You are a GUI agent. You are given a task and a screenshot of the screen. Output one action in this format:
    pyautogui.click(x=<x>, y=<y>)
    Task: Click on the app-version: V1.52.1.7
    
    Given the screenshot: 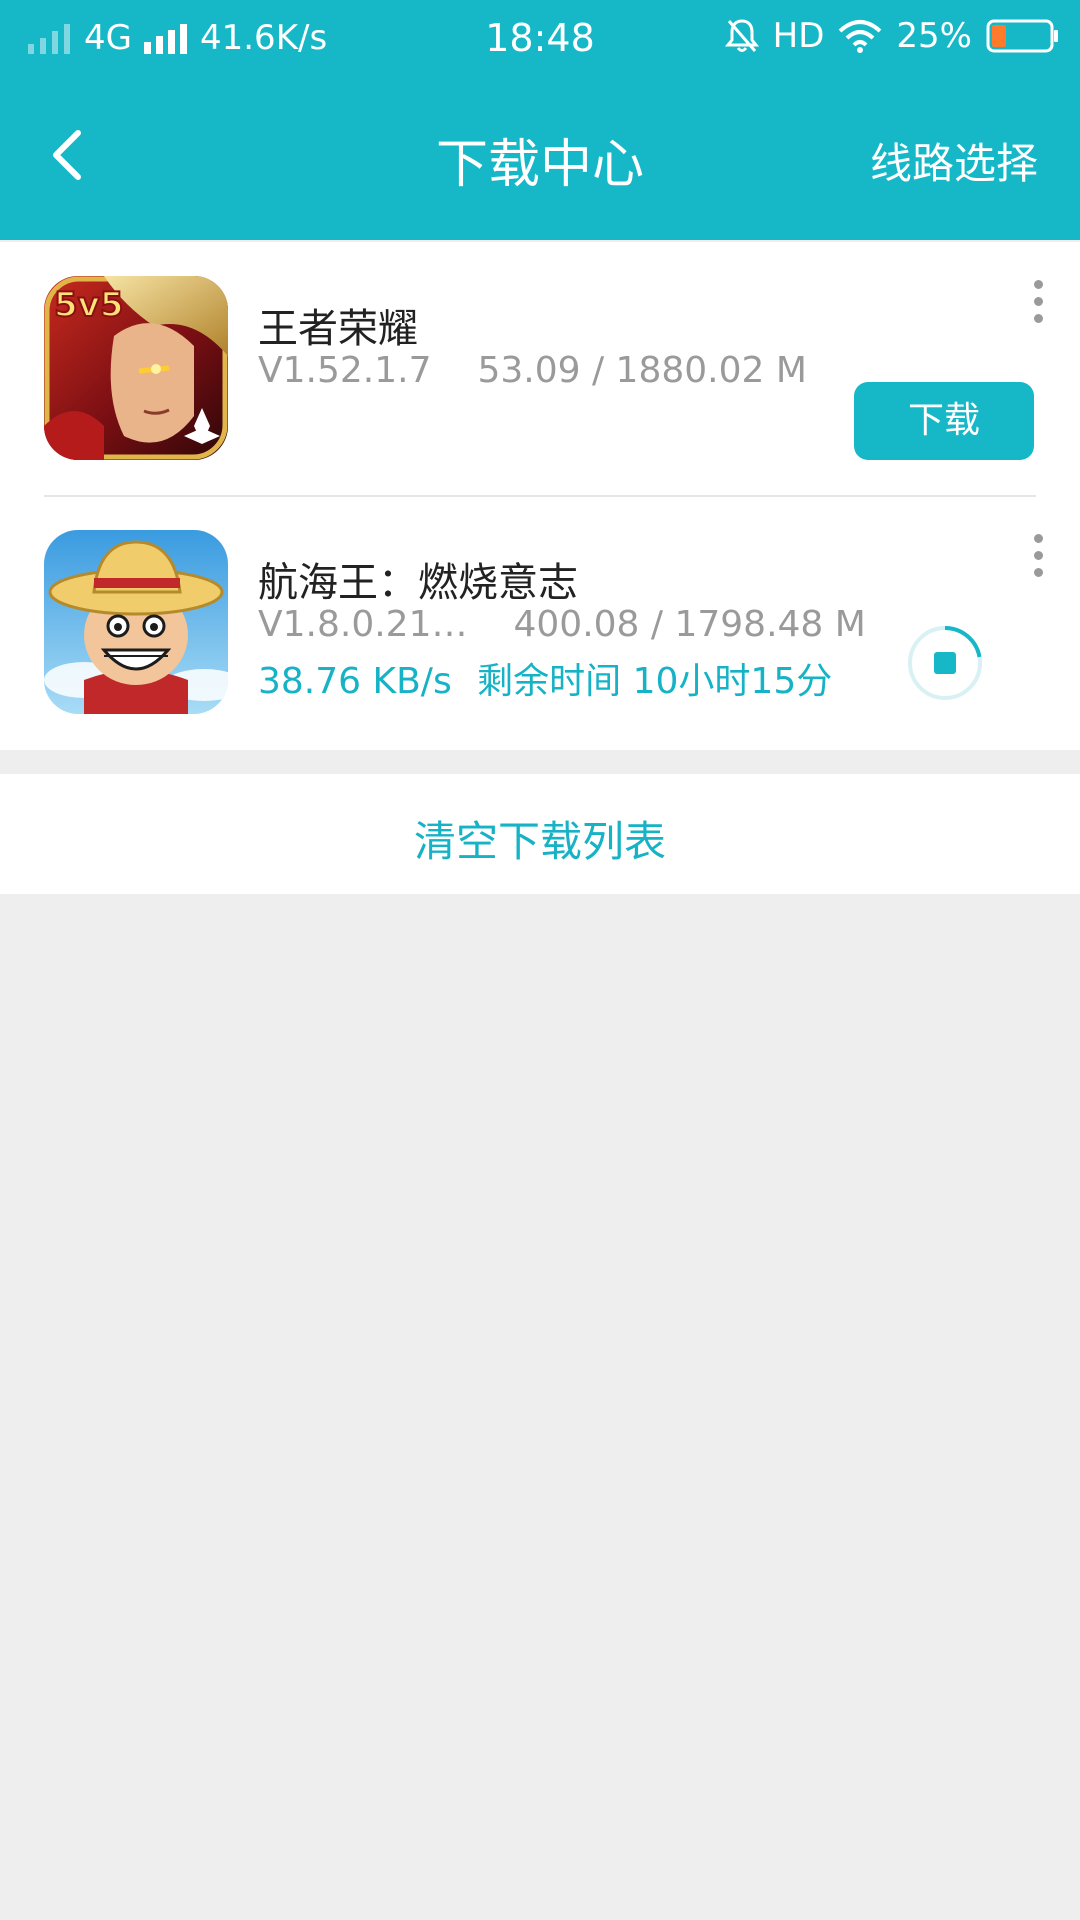 What is the action you would take?
    pyautogui.click(x=345, y=370)
    